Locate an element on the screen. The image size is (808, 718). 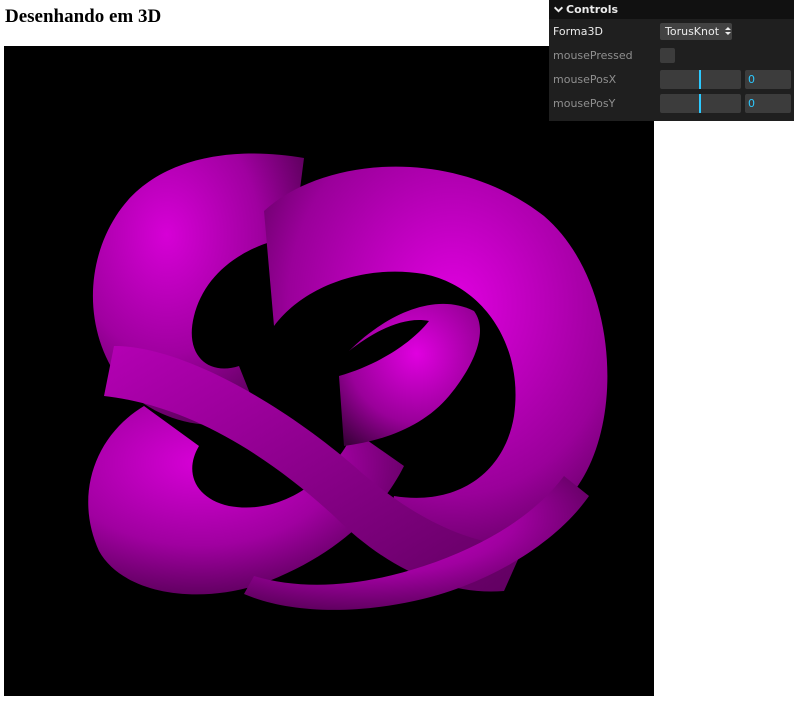
control-label: mousePosX is located at coordinates (585, 79).